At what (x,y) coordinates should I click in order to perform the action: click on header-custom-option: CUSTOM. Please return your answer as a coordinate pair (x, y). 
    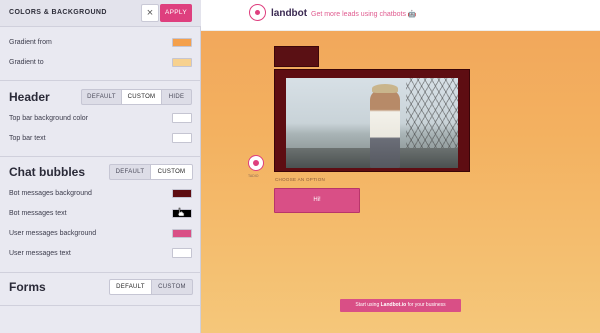
    Looking at the image, I should click on (142, 97).